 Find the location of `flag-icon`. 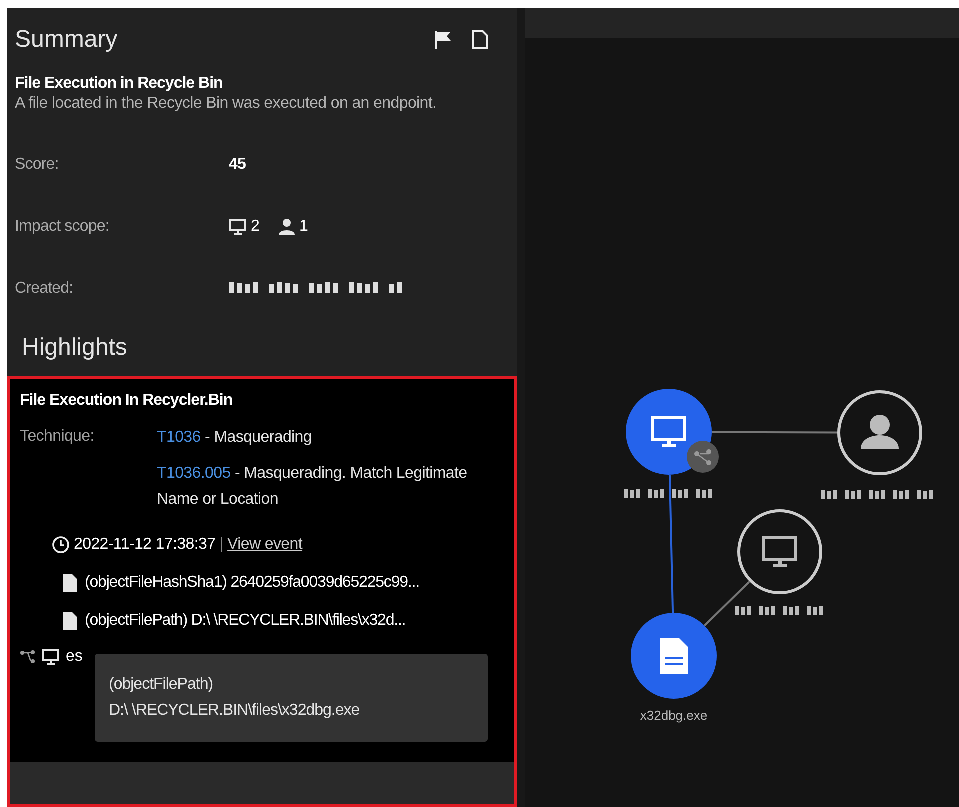

flag-icon is located at coordinates (443, 40).